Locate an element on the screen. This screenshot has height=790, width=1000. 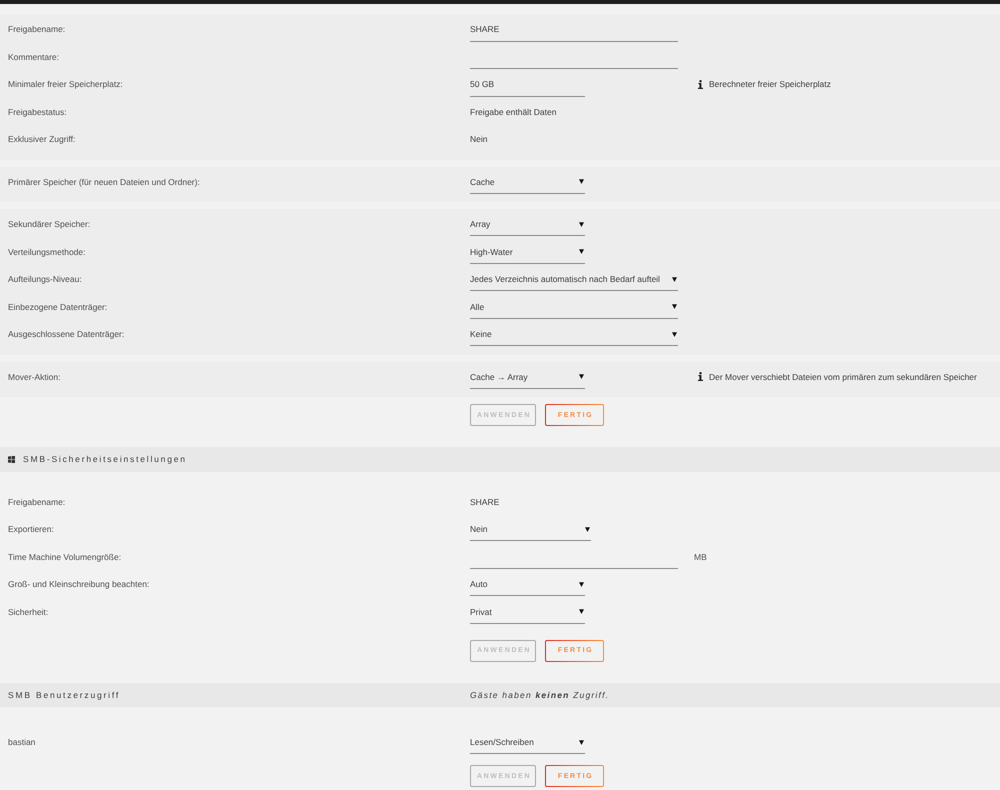
hint-text: Der Mover verschiebt Dateien vom primären zum sekundären Speicher is located at coordinates (843, 377).